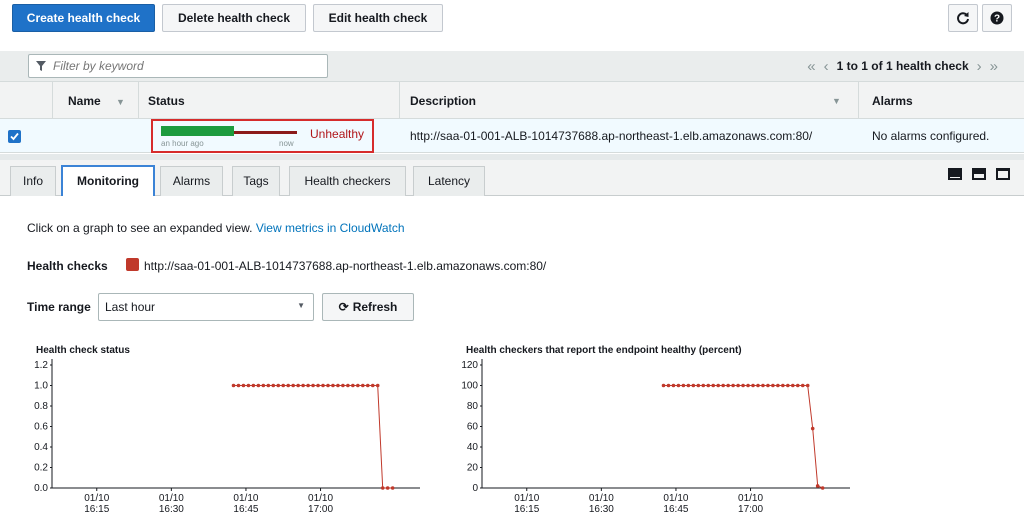  Describe the element at coordinates (59, 307) in the screenshot. I see `time-range-label: Time range` at that location.